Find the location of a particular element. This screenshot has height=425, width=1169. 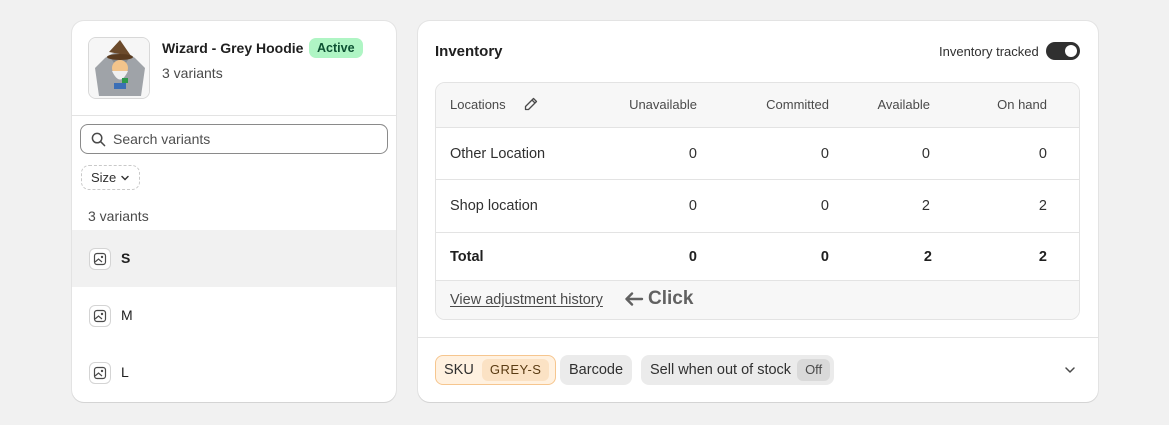

sku-value: GREY-S is located at coordinates (515, 370).